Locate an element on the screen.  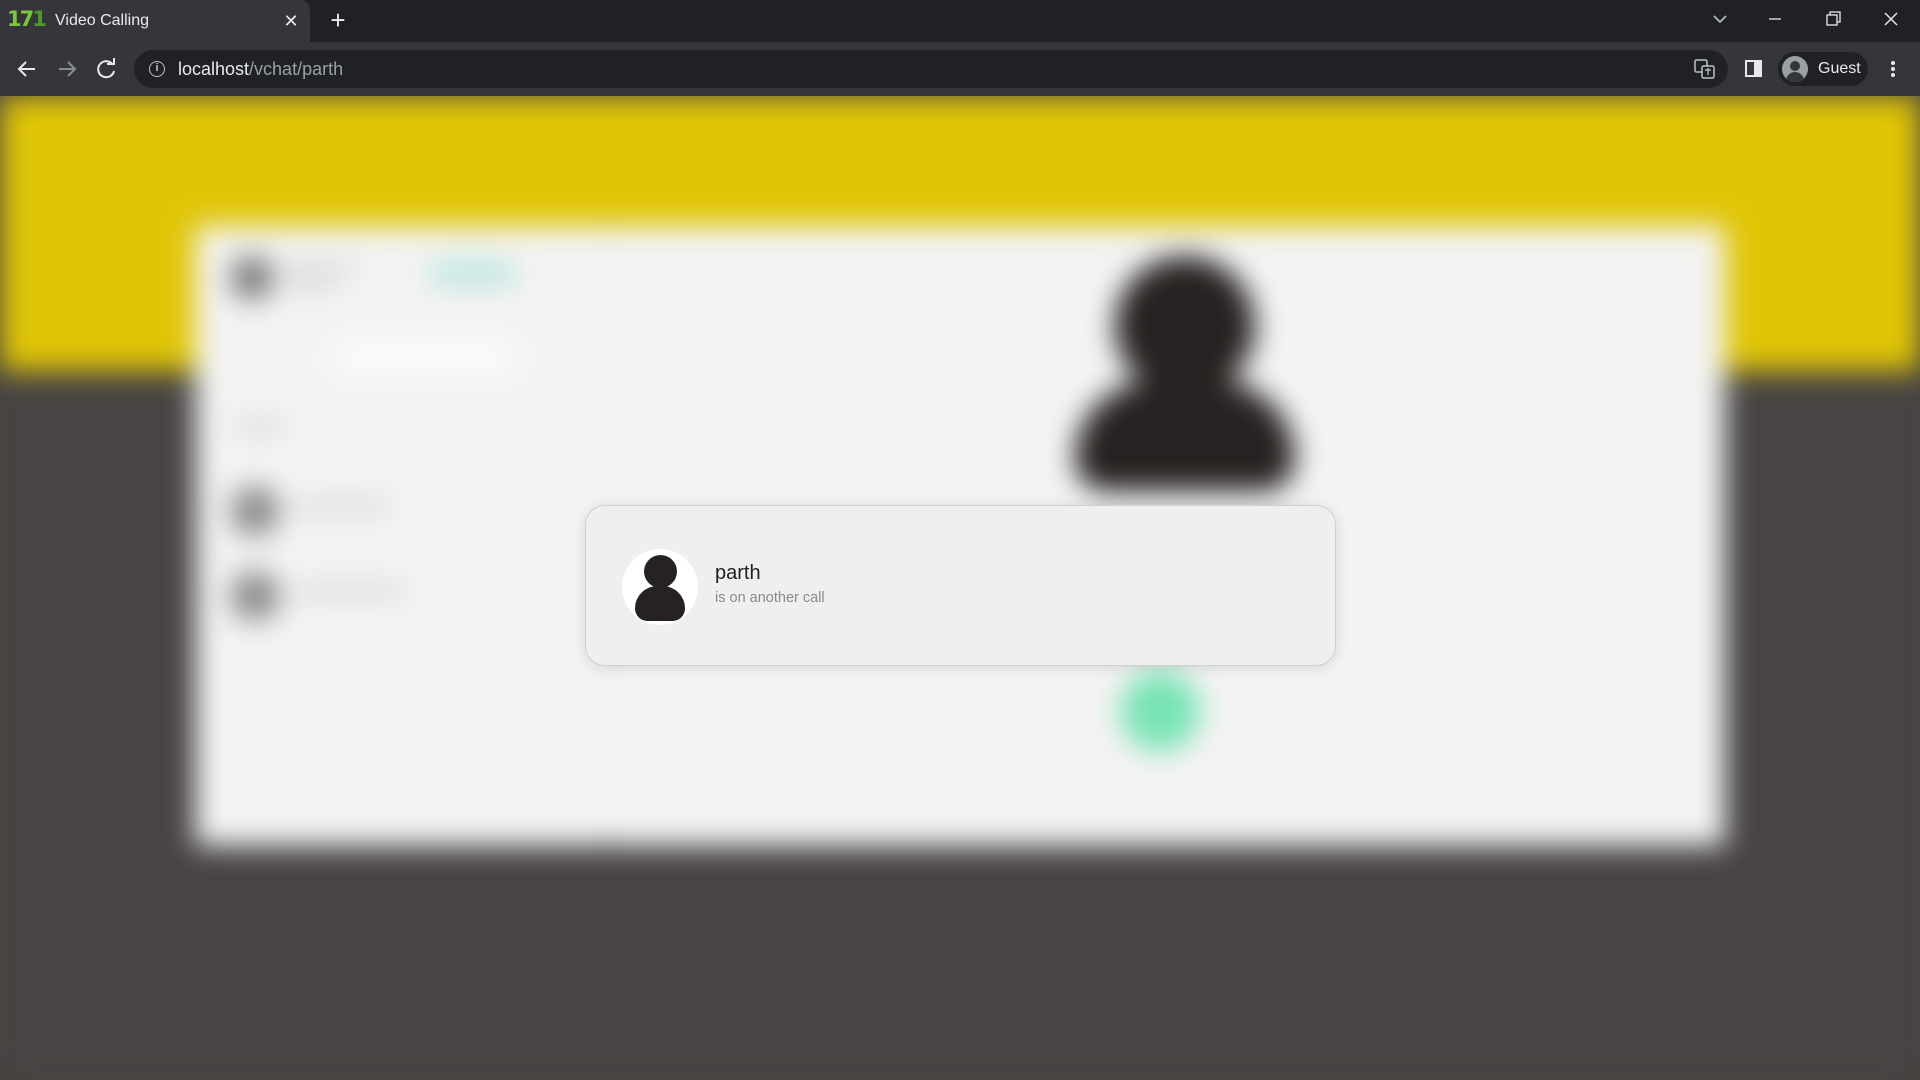
user-avatar-icon is located at coordinates (660, 587).